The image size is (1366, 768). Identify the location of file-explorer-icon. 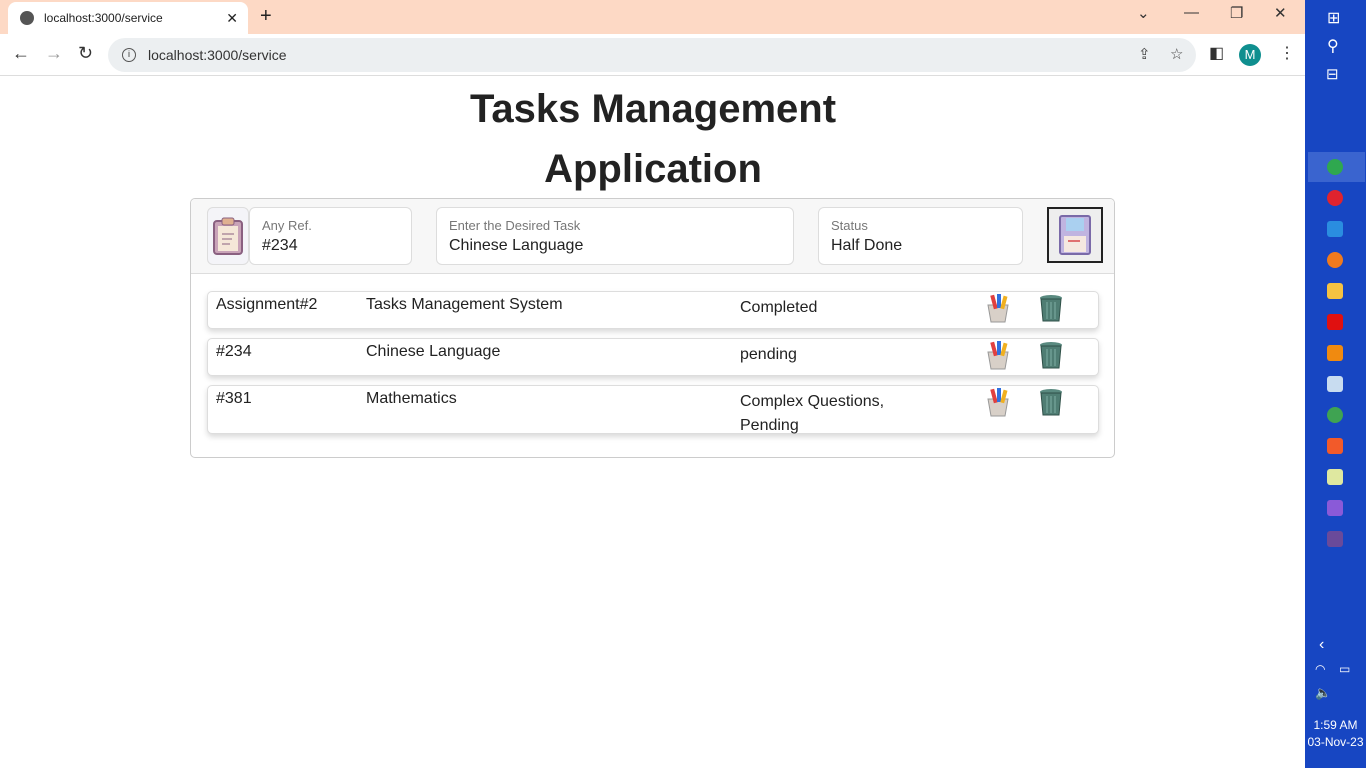
(1335, 291).